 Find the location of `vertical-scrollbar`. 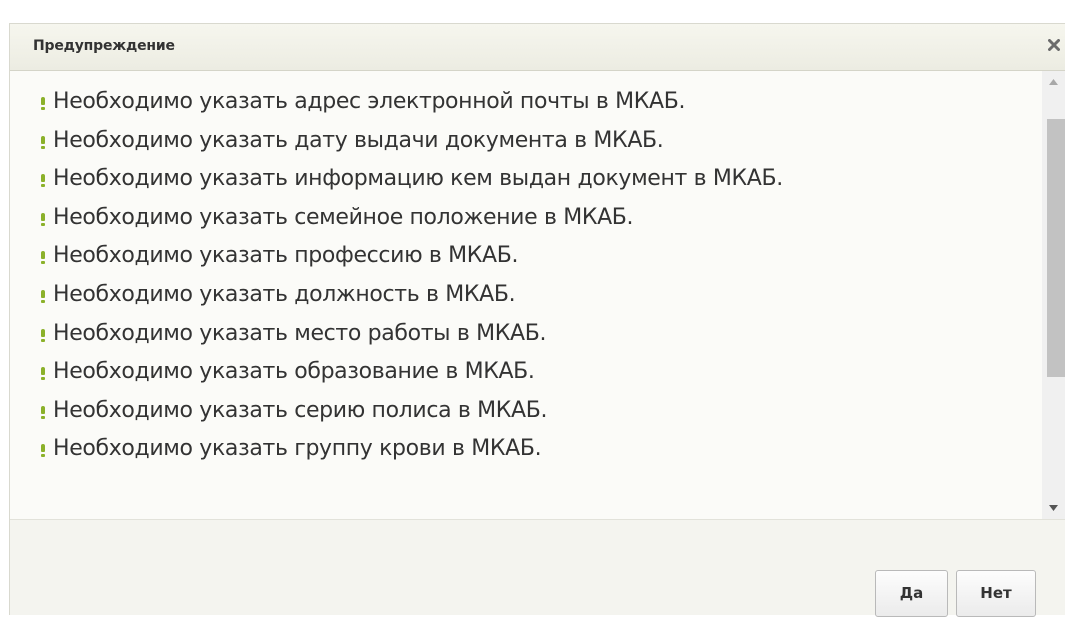

vertical-scrollbar is located at coordinates (1053, 295).